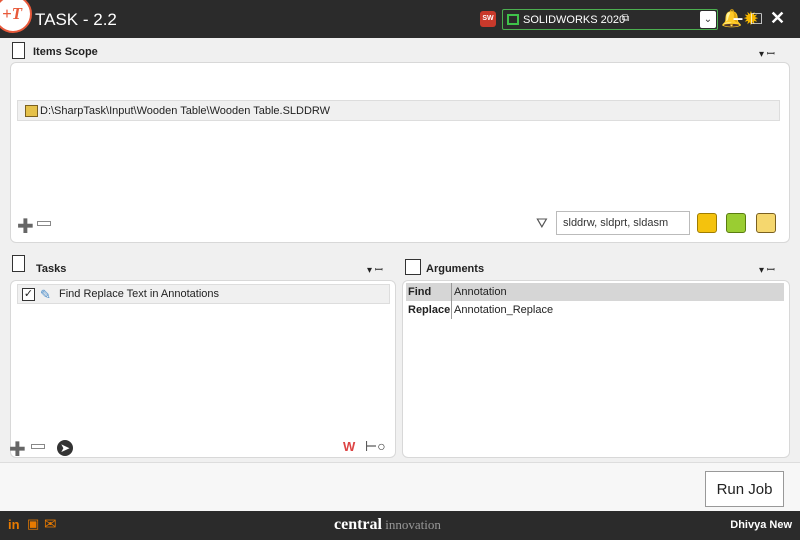  What do you see at coordinates (38, 446) in the screenshot?
I see `remove-task-icon` at bounding box center [38, 446].